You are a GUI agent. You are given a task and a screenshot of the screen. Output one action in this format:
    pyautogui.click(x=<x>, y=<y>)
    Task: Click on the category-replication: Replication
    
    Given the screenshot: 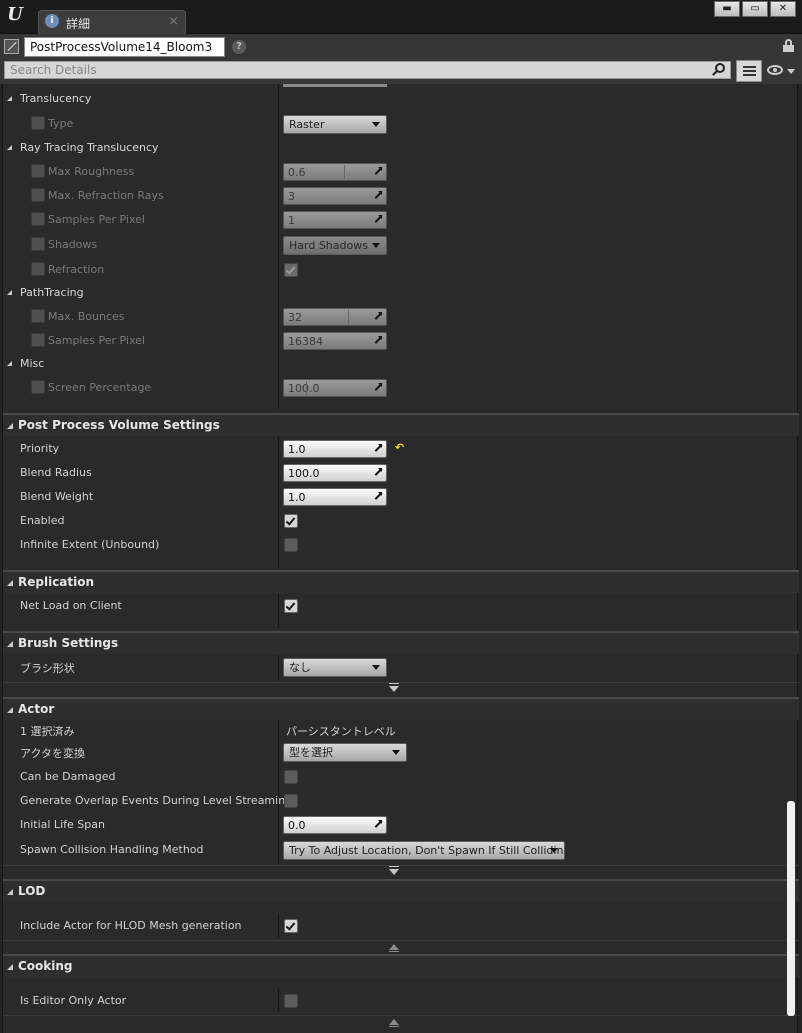 What is the action you would take?
    pyautogui.click(x=401, y=581)
    